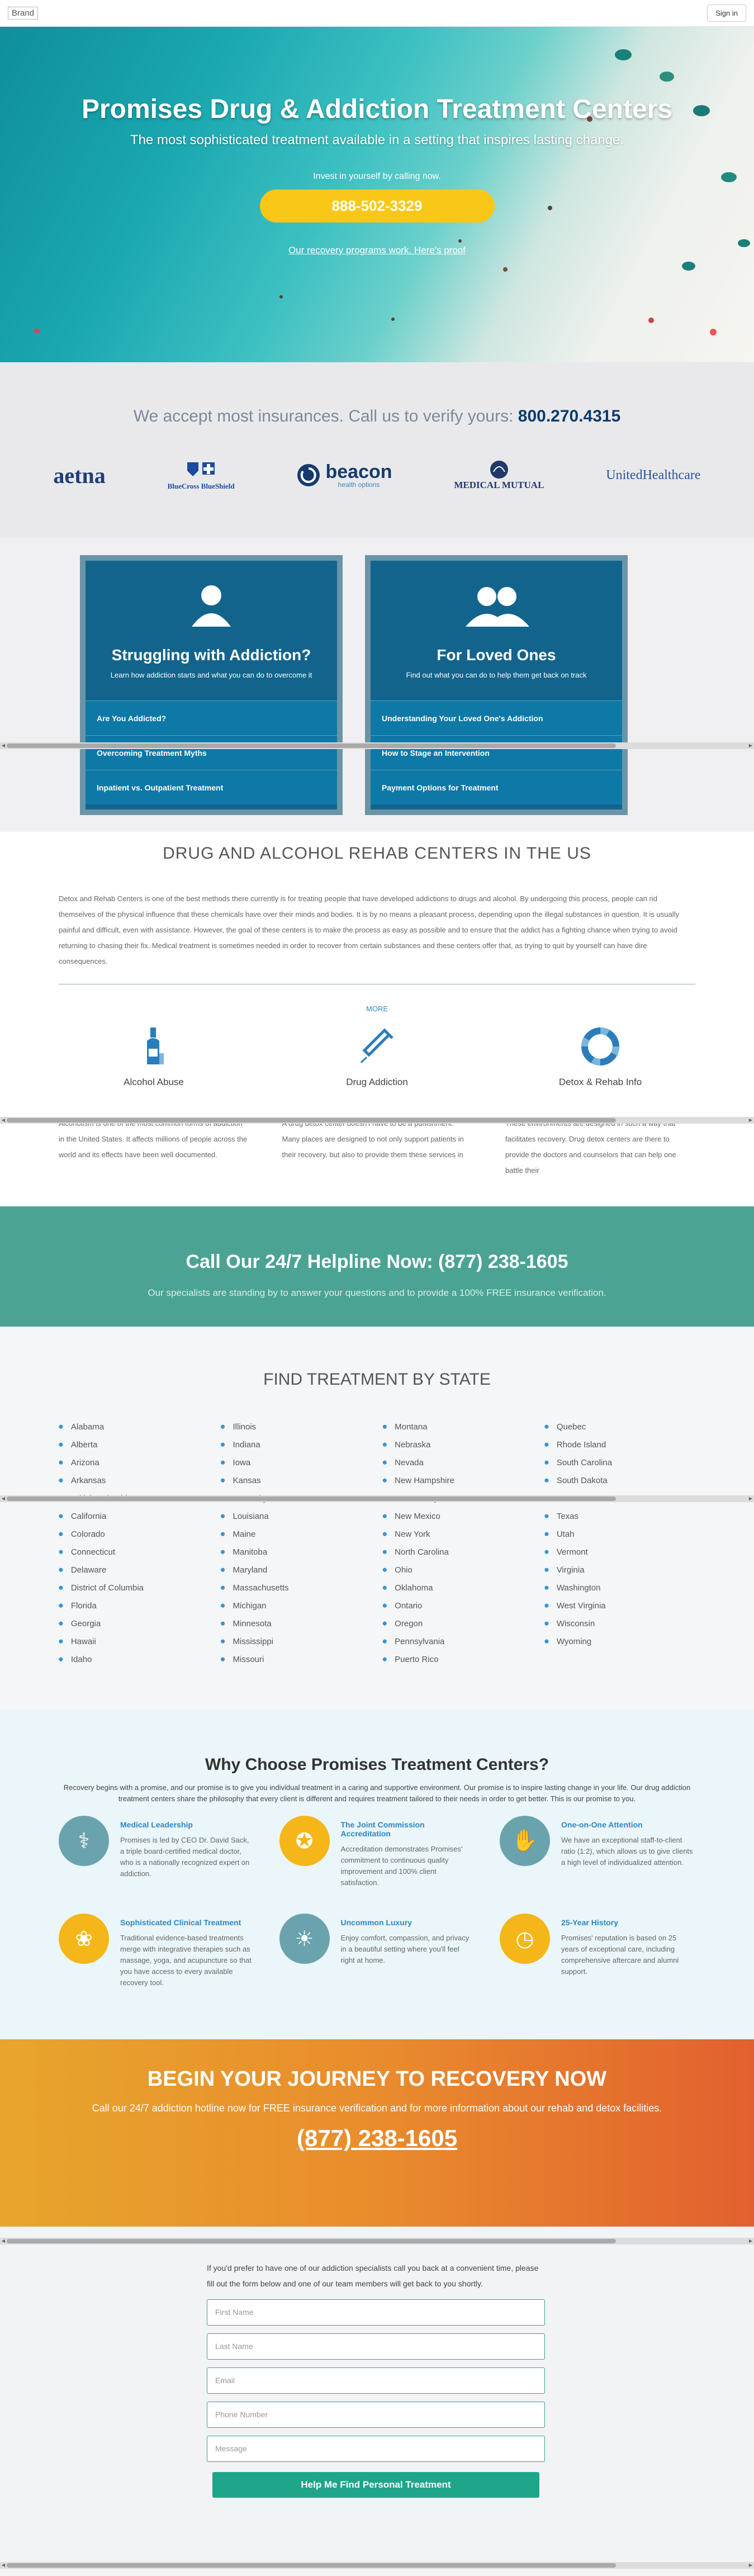  What do you see at coordinates (134, 1517) in the screenshot?
I see `state-link: California` at bounding box center [134, 1517].